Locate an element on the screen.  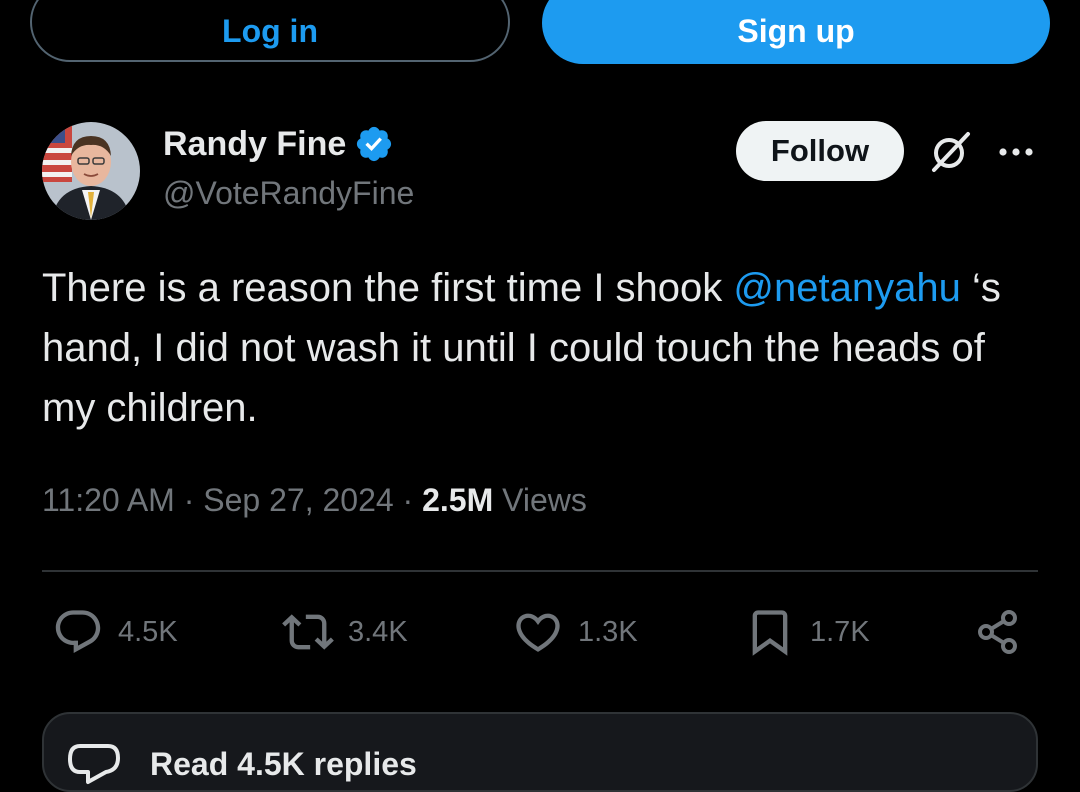
person-portrait-icon is located at coordinates (91, 171).